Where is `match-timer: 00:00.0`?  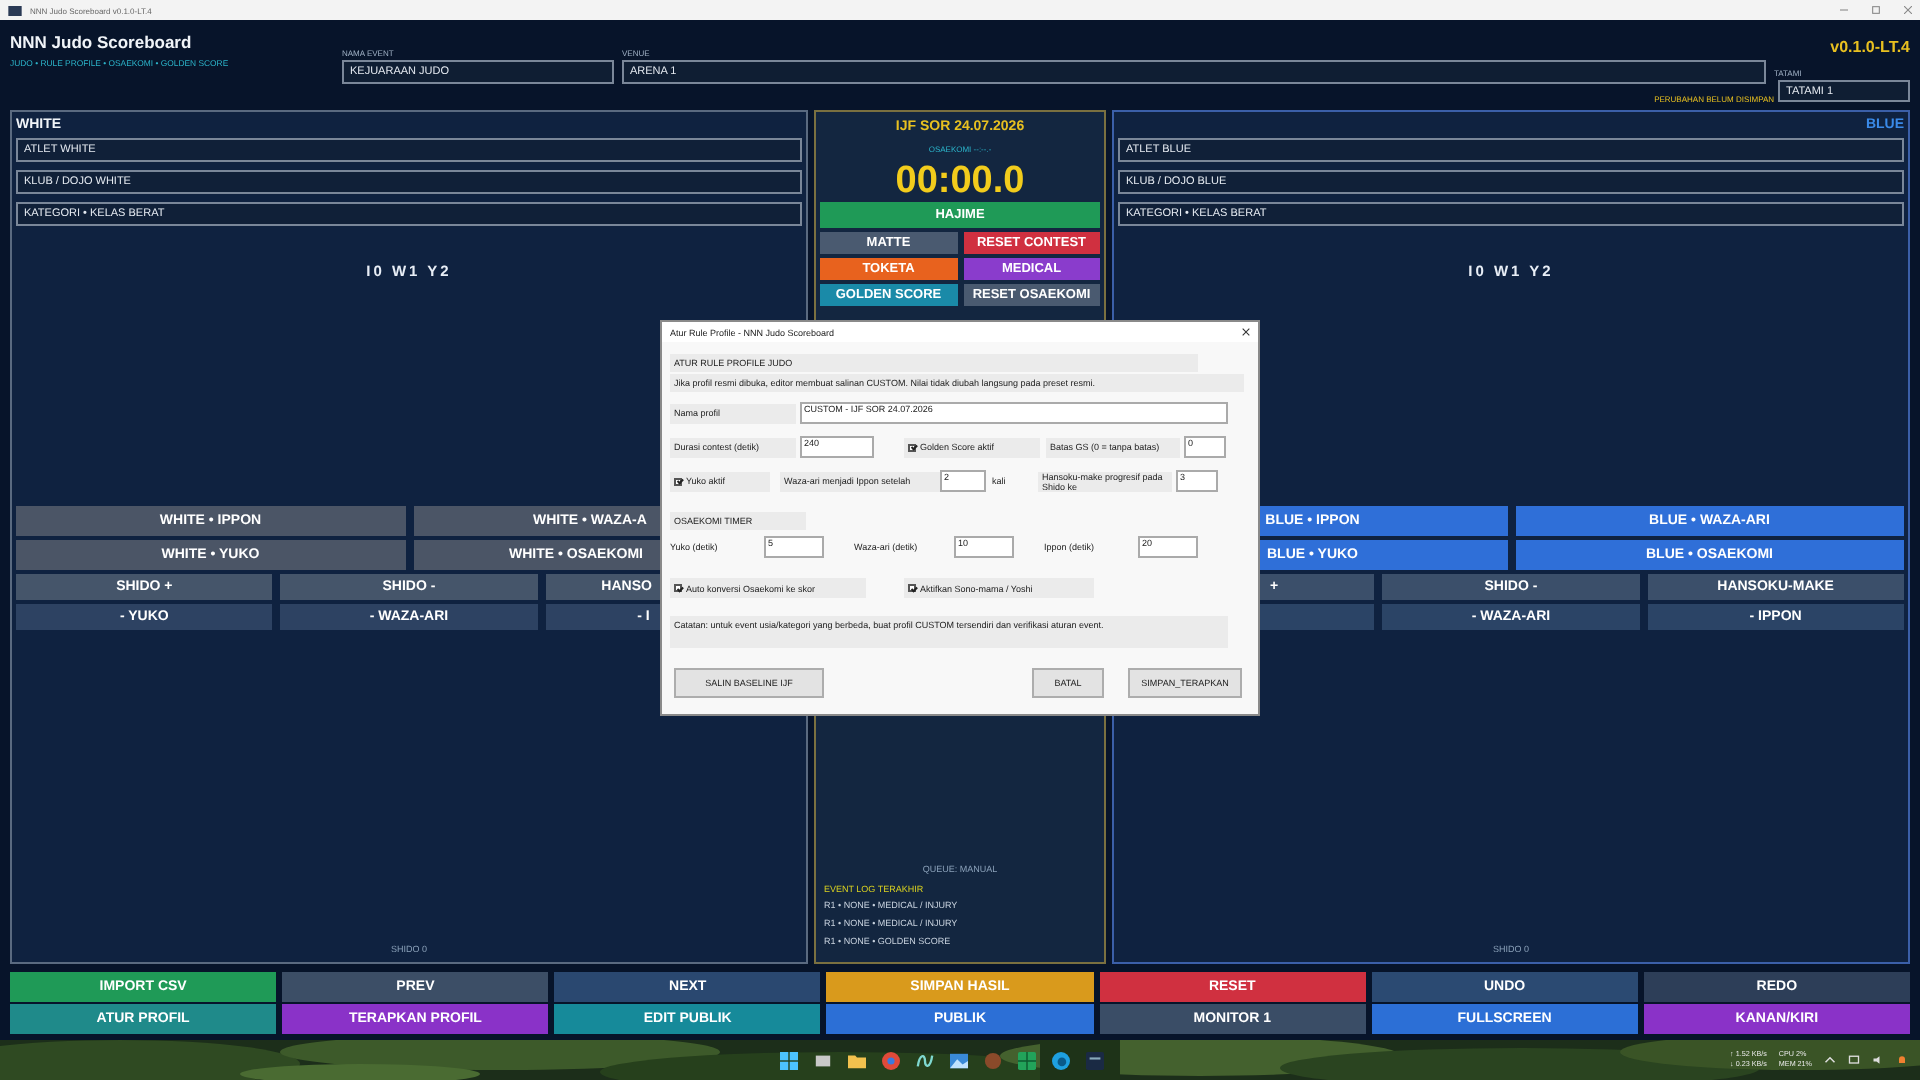 match-timer: 00:00.0 is located at coordinates (960, 182).